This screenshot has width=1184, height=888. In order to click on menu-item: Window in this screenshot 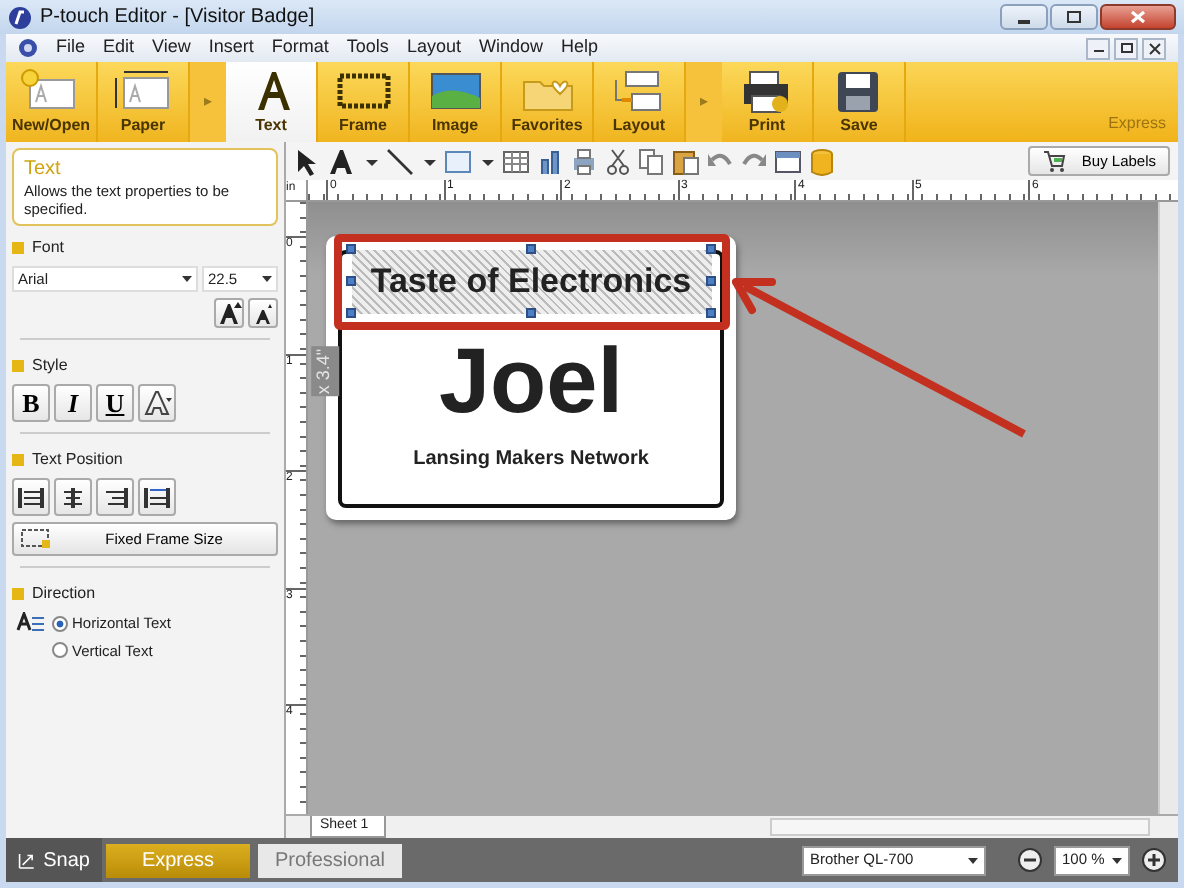, I will do `click(510, 48)`.